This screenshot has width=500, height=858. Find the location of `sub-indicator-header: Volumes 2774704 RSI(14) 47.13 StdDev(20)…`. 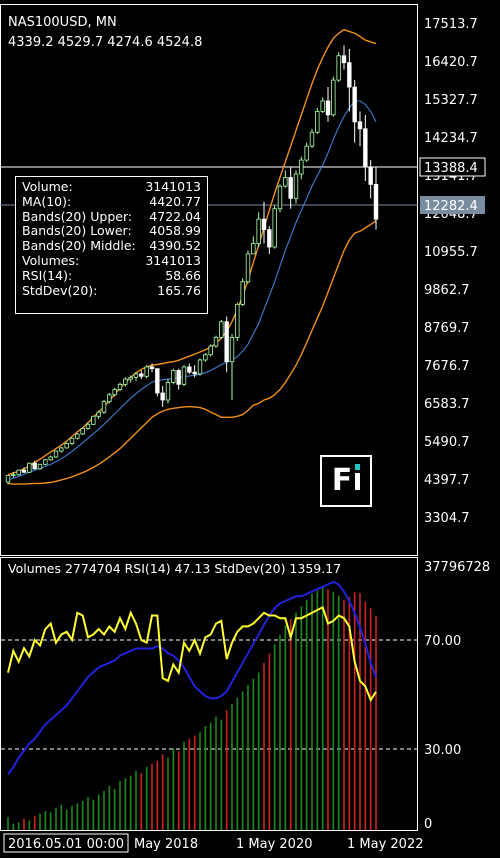

sub-indicator-header: Volumes 2774704 RSI(14) 47.13 StdDev(20)… is located at coordinates (174, 568).